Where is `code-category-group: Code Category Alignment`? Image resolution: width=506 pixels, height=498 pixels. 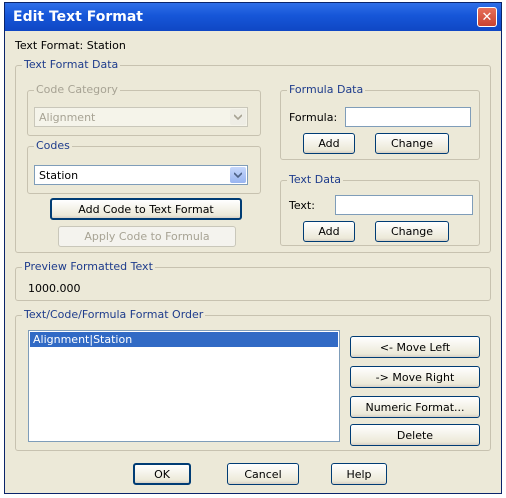
code-category-group: Code Category Alignment is located at coordinates (144, 109).